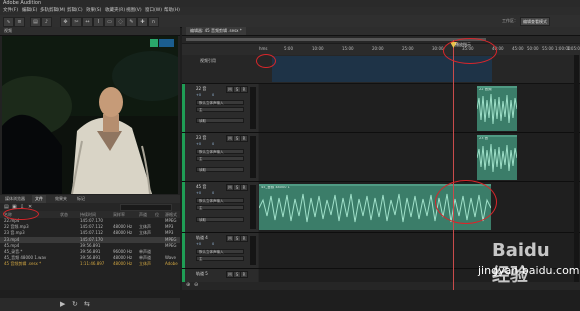  I want to click on col-bits: 位, so click(157, 214).